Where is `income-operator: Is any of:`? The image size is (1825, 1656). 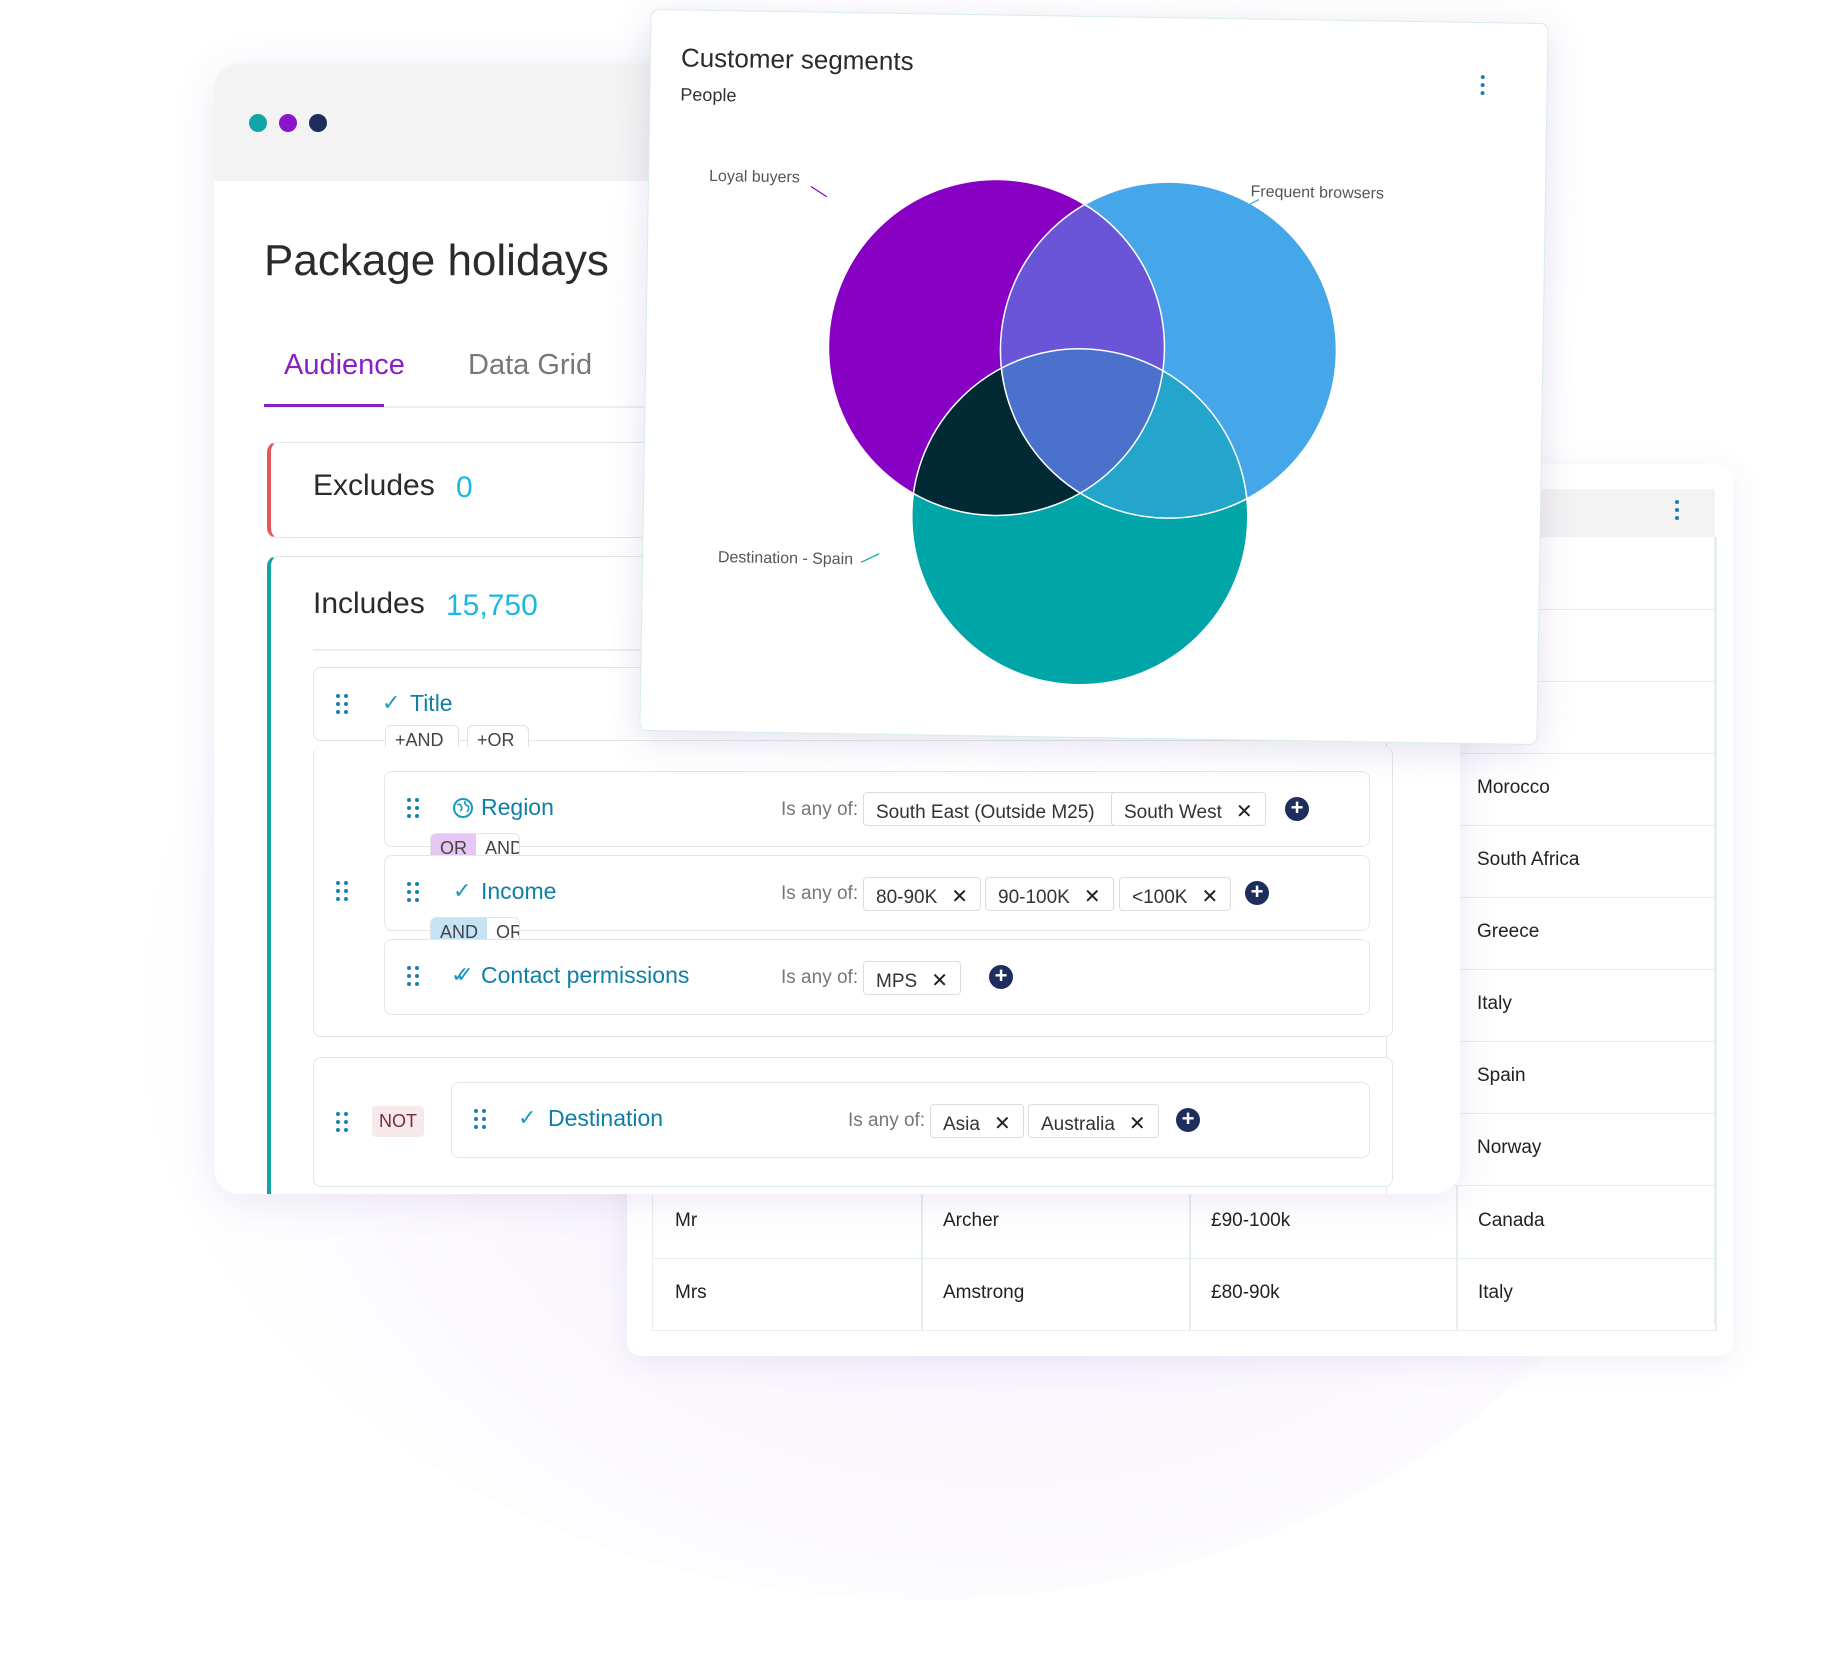
income-operator: Is any of: is located at coordinates (820, 893).